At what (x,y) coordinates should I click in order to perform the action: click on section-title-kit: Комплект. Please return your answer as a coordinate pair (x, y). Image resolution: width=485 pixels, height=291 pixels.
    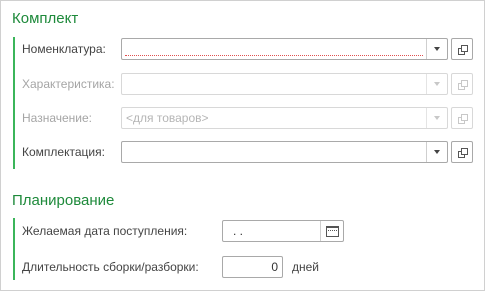
    Looking at the image, I should click on (45, 18).